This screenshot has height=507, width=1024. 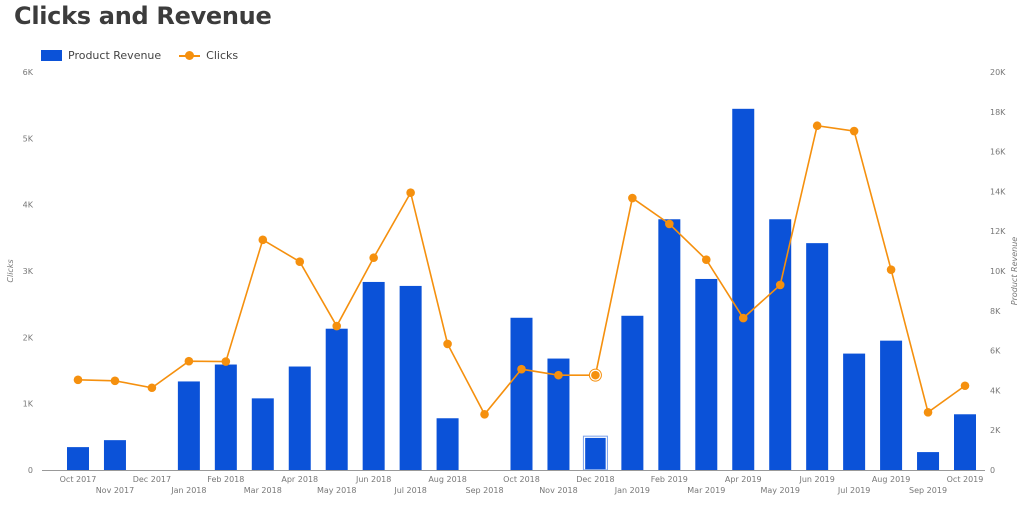 I want to click on x-axis-tick: Dec 2018, so click(x=595, y=479).